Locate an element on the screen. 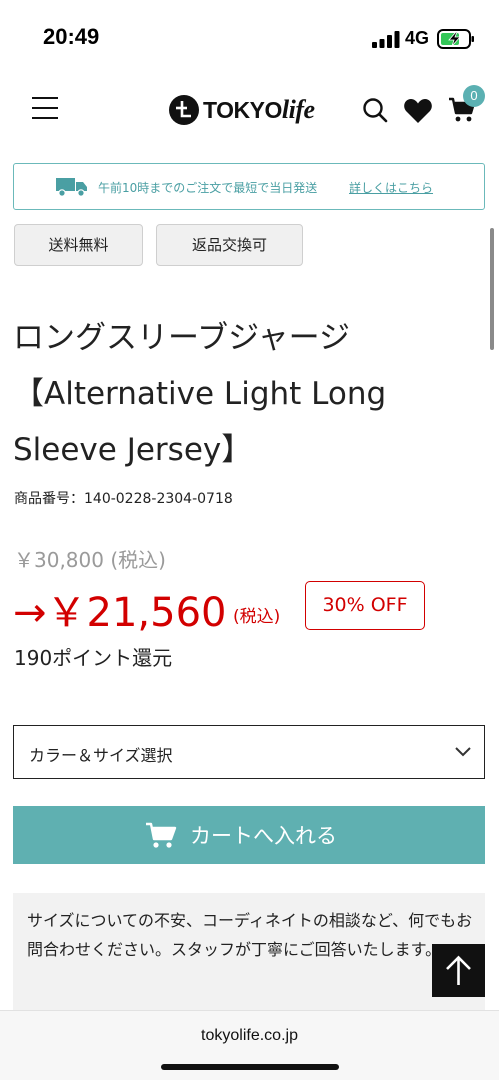 Image resolution: width=499 pixels, height=1080 pixels. heart-icon is located at coordinates (418, 111).